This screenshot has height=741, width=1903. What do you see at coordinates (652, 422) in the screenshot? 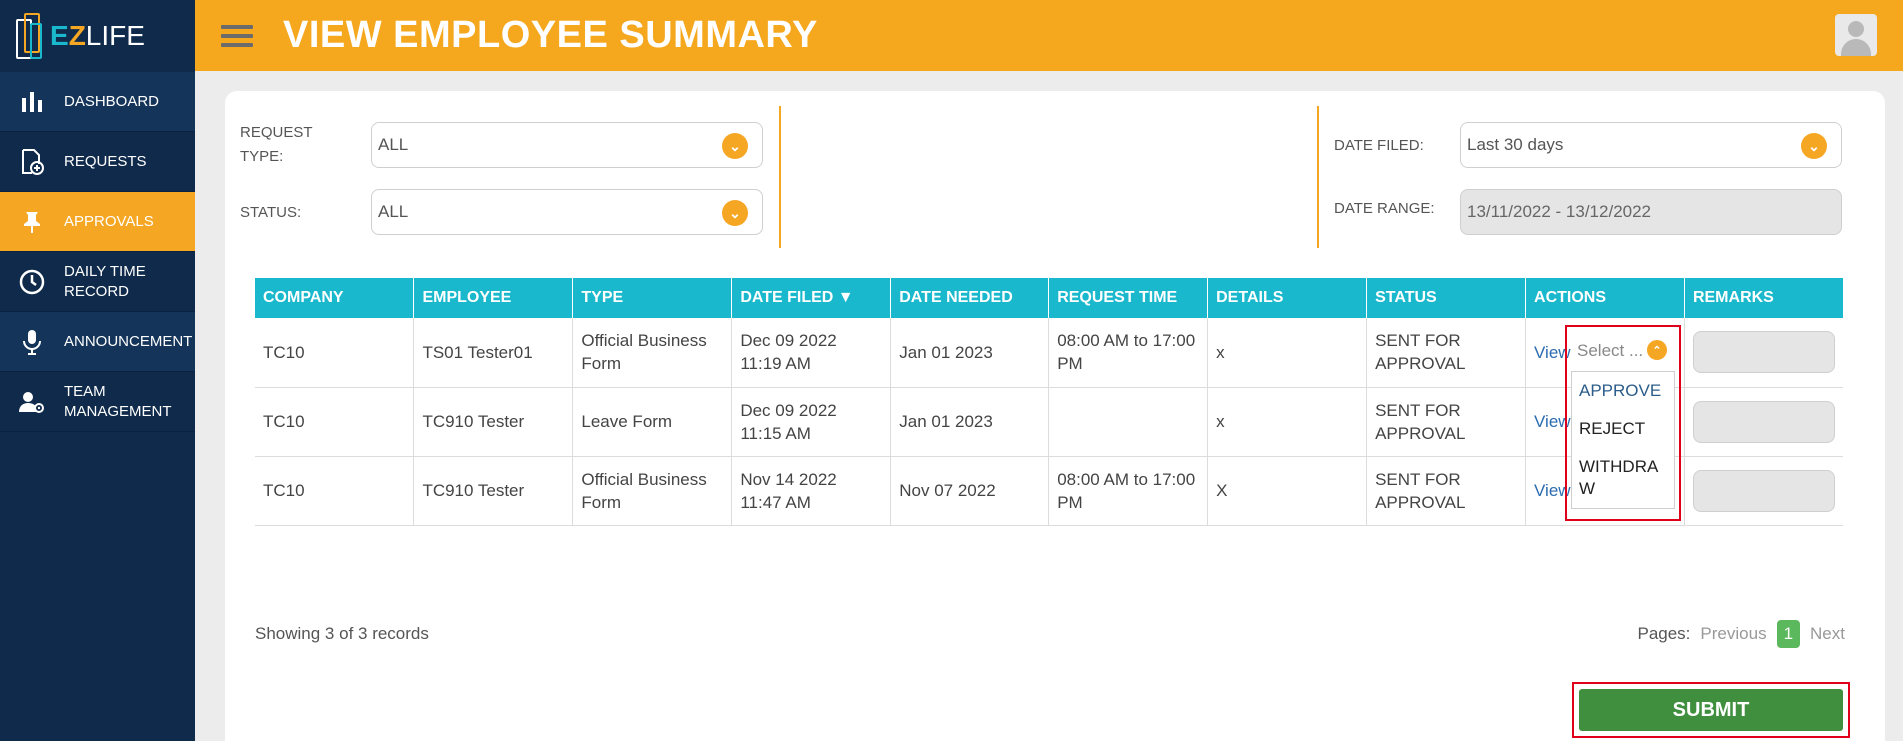
I see `cell-type: Leave Form` at bounding box center [652, 422].